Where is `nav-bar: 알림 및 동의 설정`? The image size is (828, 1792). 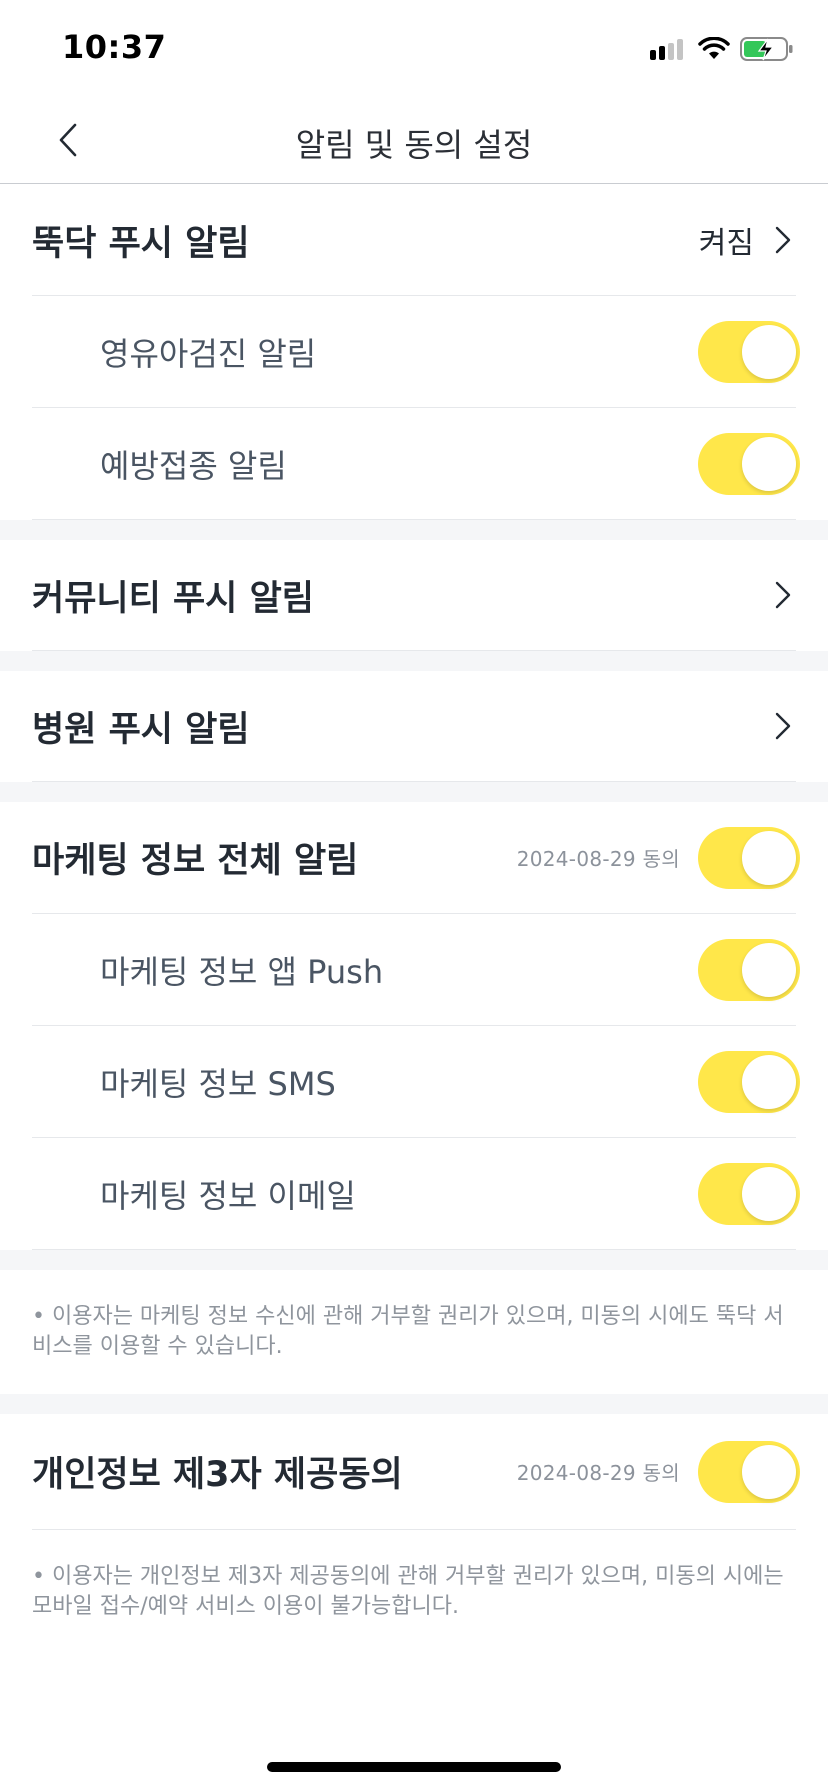
nav-bar: 알림 및 동의 설정 is located at coordinates (414, 140).